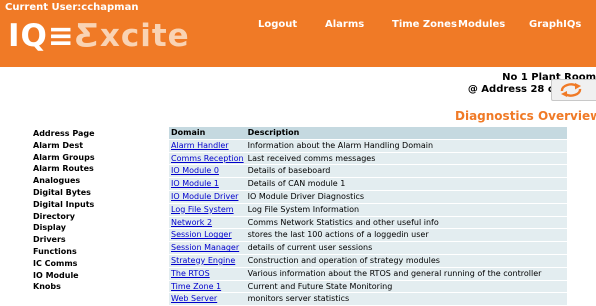  I want to click on sidebar-item: Knobs, so click(64, 287).